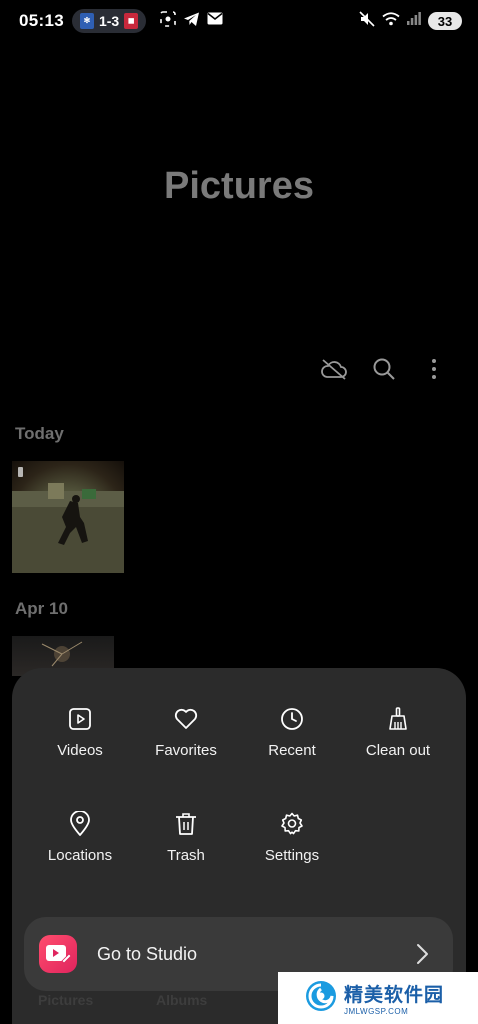 Image resolution: width=478 pixels, height=1024 pixels. What do you see at coordinates (181, 1000) in the screenshot?
I see `tab-albums: Albums` at bounding box center [181, 1000].